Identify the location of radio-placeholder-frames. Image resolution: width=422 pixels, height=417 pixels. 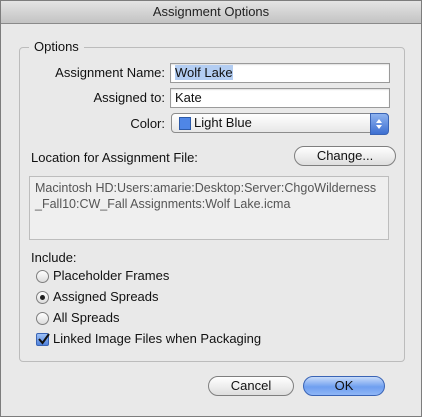
(42, 276).